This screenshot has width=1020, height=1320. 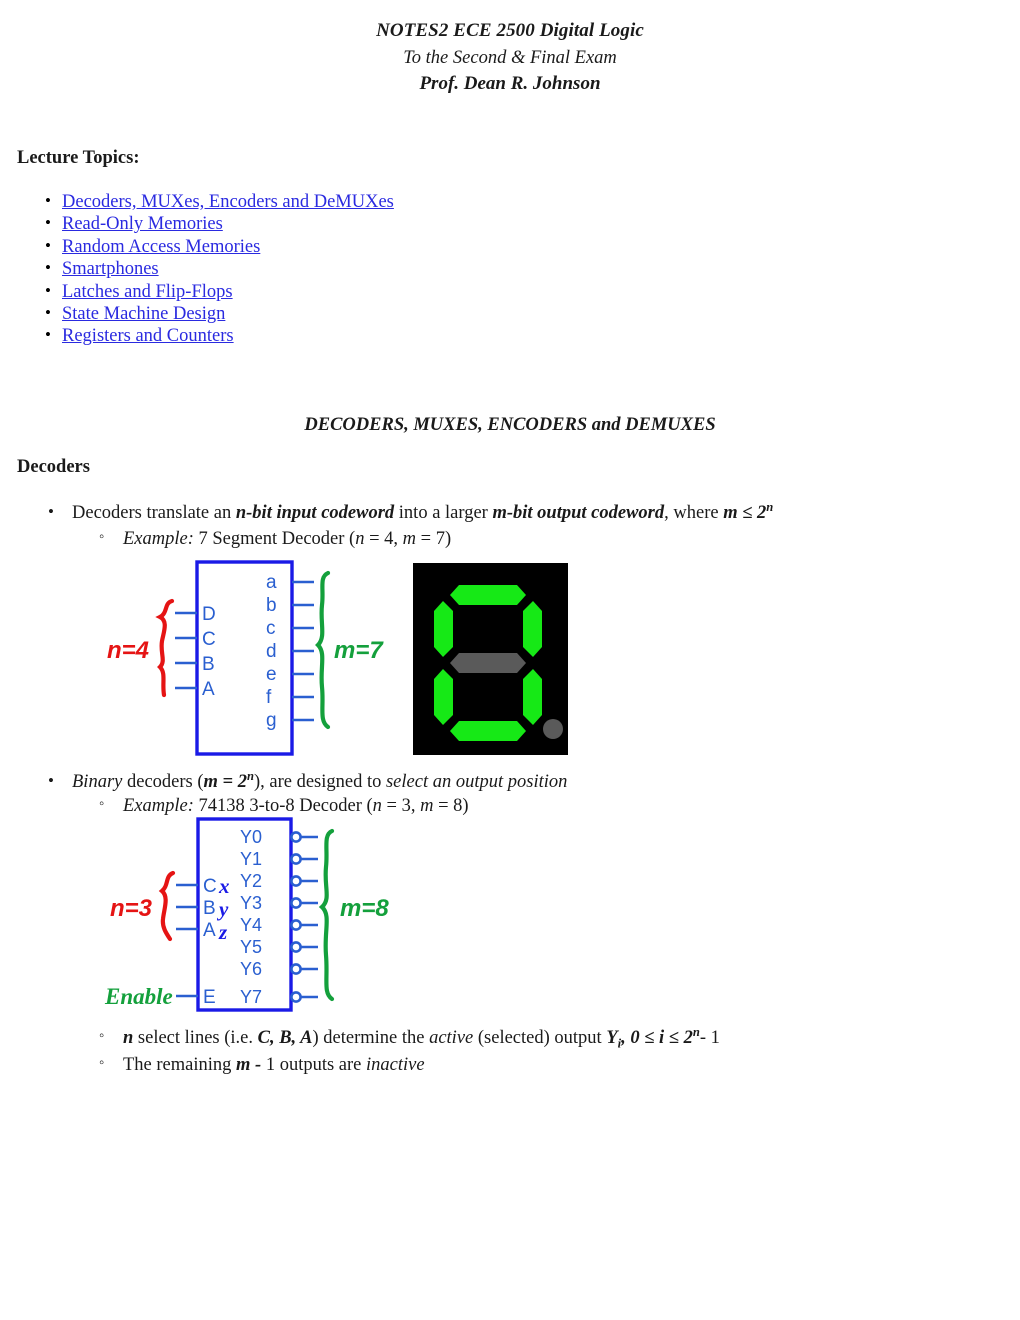 What do you see at coordinates (110, 269) in the screenshot?
I see `topic-link-smartphones: Smartphones` at bounding box center [110, 269].